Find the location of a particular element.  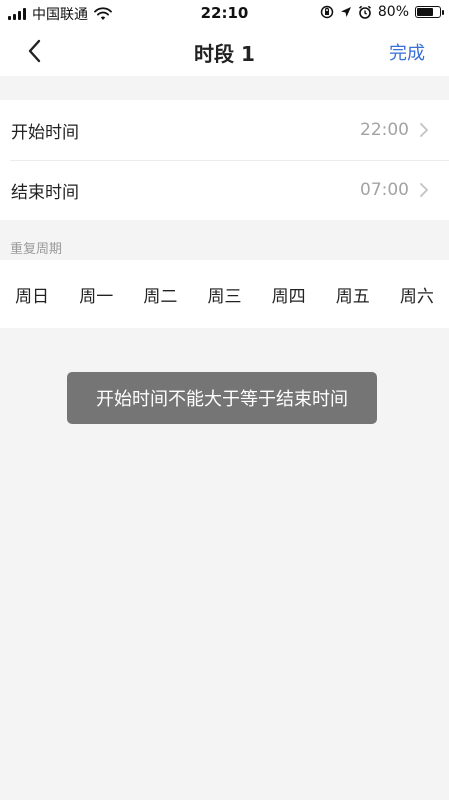

page-title: 时段 1 is located at coordinates (224, 54).